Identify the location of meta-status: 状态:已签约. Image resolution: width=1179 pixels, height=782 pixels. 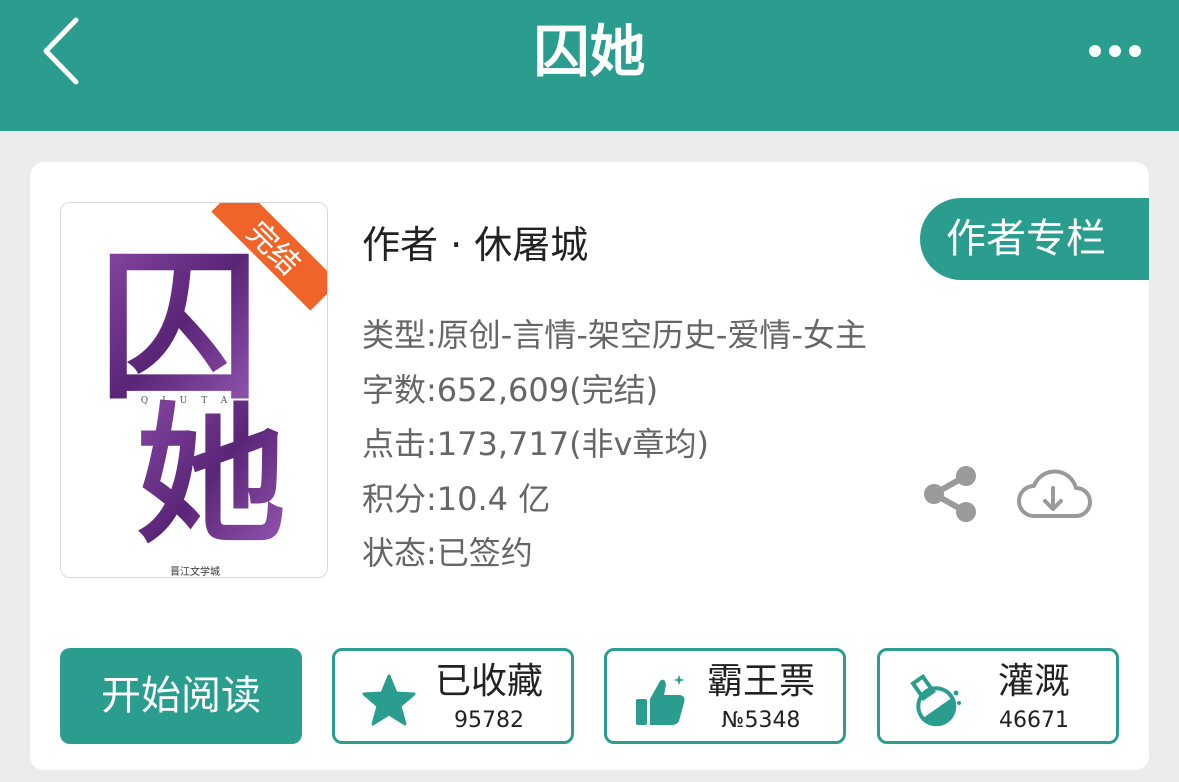
(447, 553).